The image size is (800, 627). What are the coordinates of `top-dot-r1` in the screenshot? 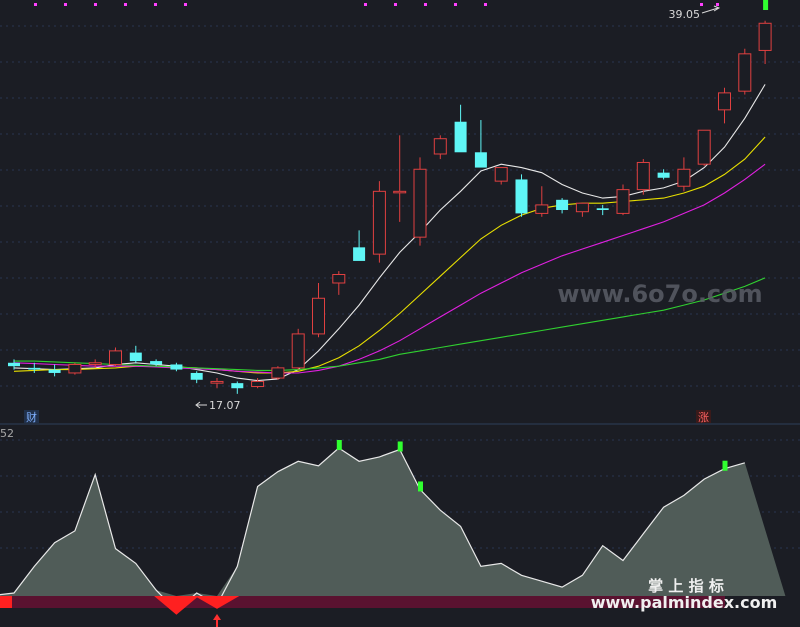 It's located at (717, 4).